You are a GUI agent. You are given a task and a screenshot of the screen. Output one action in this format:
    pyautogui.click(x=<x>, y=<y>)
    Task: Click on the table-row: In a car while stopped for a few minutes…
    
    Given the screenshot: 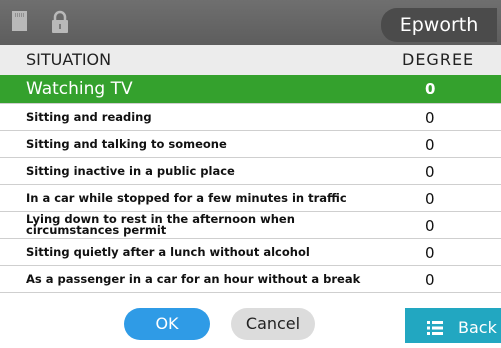 What is the action you would take?
    pyautogui.click(x=250, y=198)
    